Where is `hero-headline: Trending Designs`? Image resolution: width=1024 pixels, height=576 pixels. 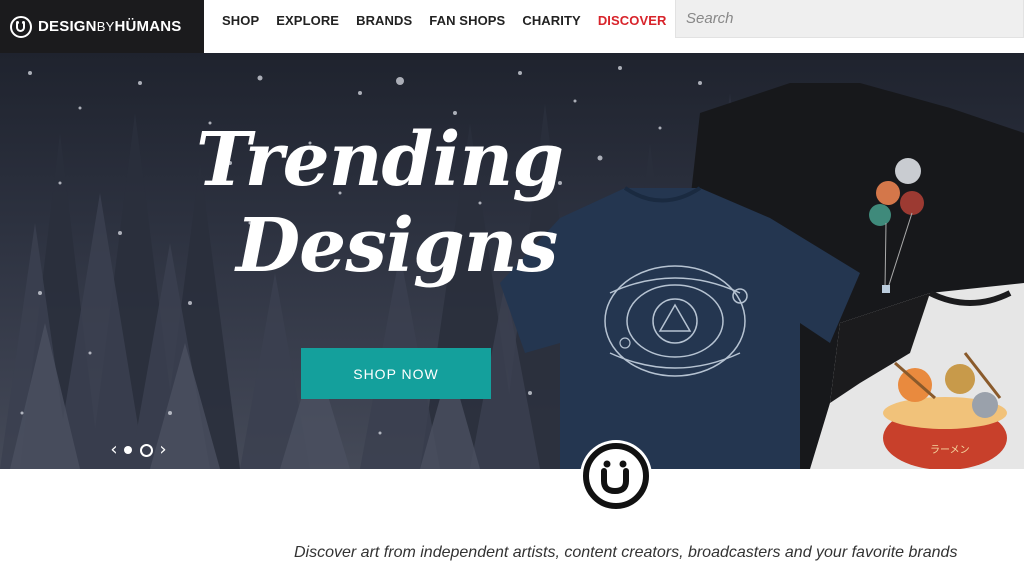 hero-headline: Trending Designs is located at coordinates (386, 203).